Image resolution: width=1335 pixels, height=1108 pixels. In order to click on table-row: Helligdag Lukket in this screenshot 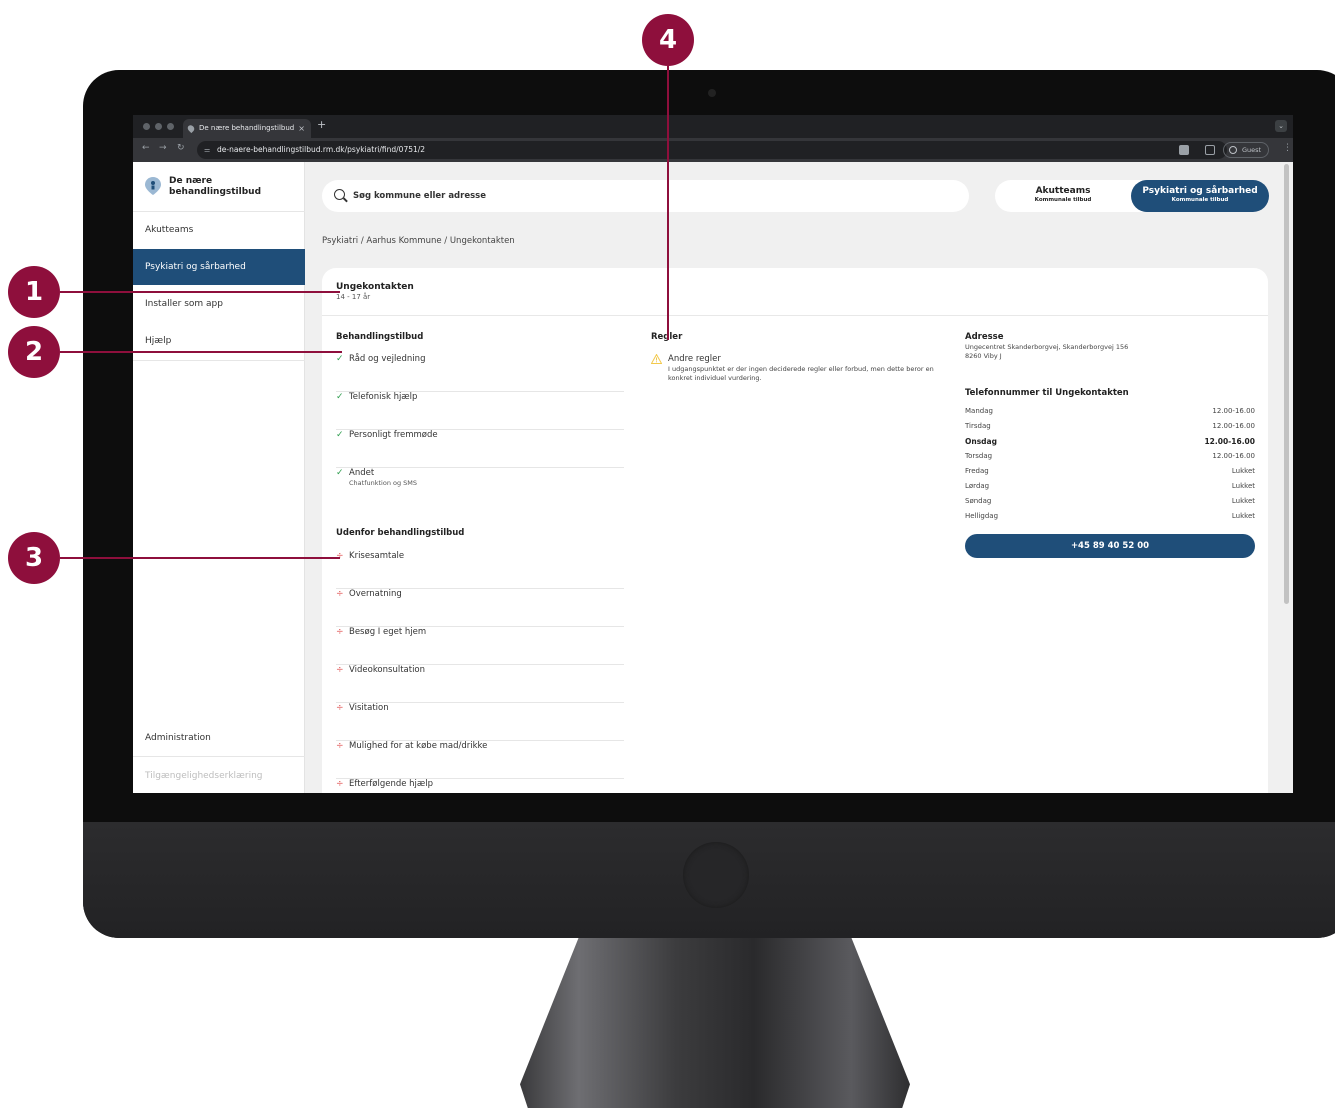, I will do `click(1110, 518)`.